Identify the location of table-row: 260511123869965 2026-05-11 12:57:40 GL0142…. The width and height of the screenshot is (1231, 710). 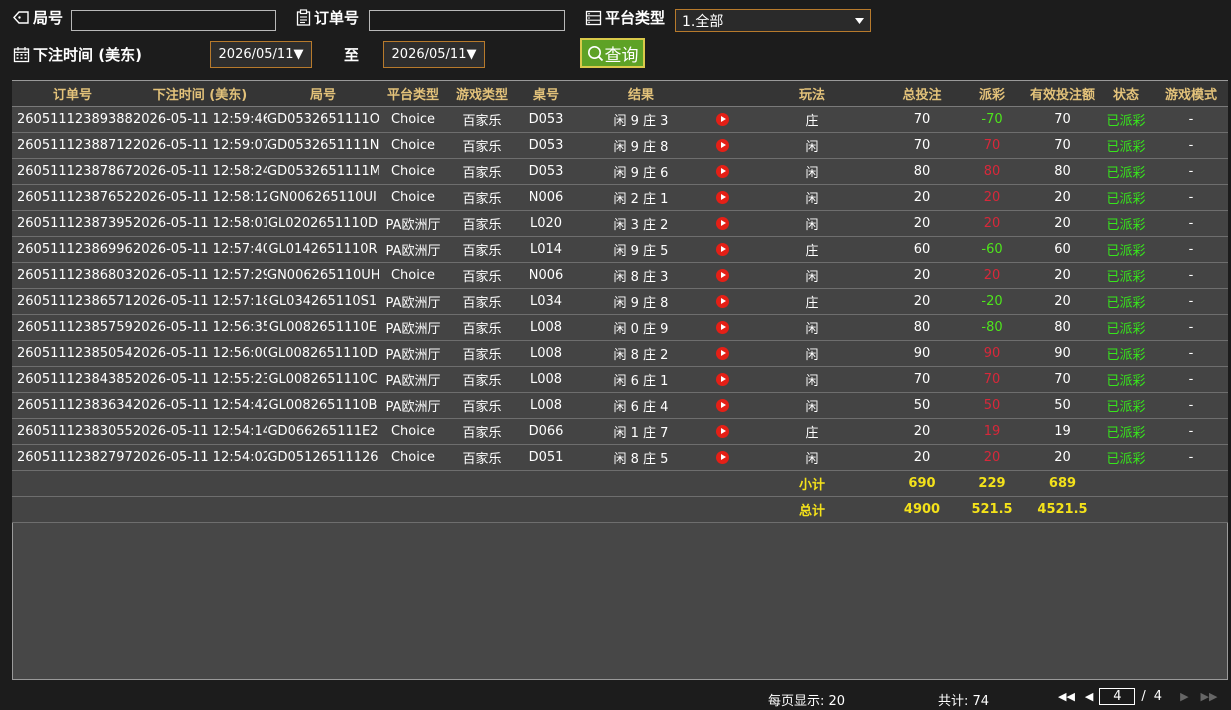
(620, 249).